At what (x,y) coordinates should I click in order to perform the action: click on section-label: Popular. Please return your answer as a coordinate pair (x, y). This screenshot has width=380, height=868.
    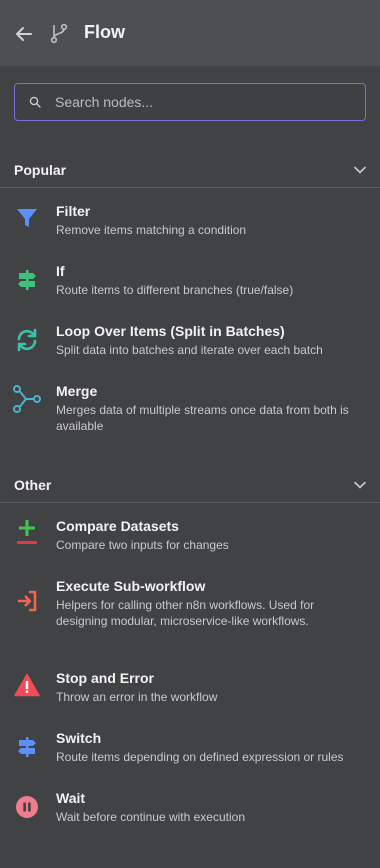
    Looking at the image, I should click on (40, 169).